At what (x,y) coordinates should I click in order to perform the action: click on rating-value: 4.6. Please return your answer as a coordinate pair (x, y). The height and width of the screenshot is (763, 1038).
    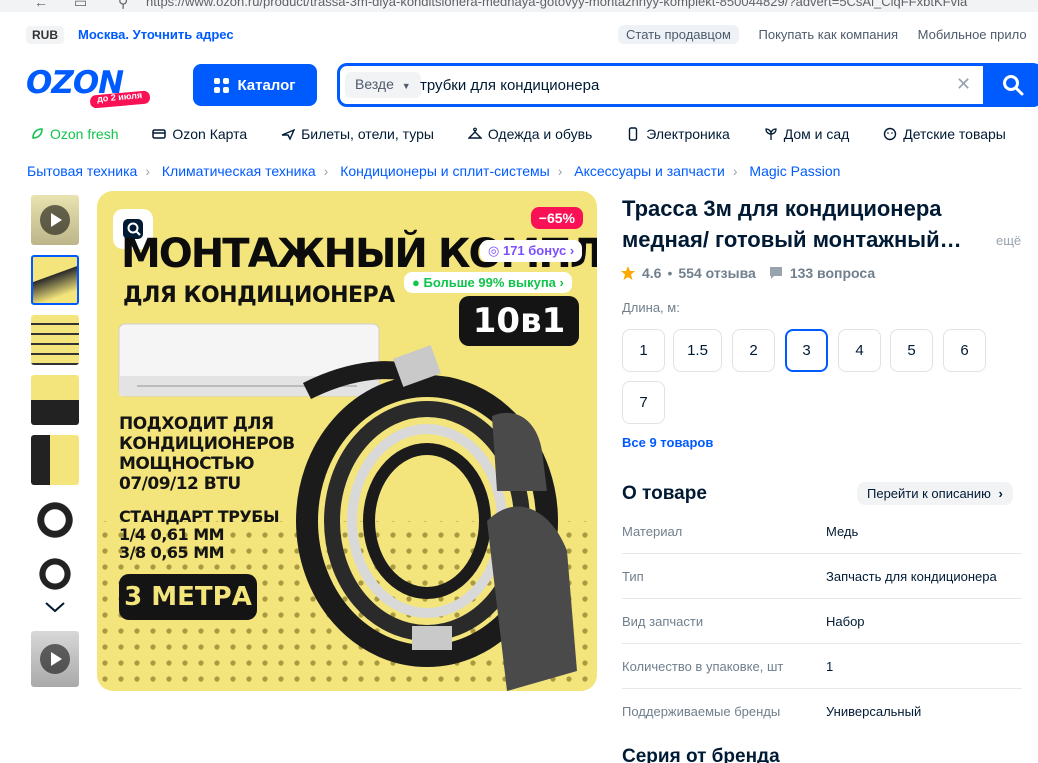
    Looking at the image, I should click on (652, 273).